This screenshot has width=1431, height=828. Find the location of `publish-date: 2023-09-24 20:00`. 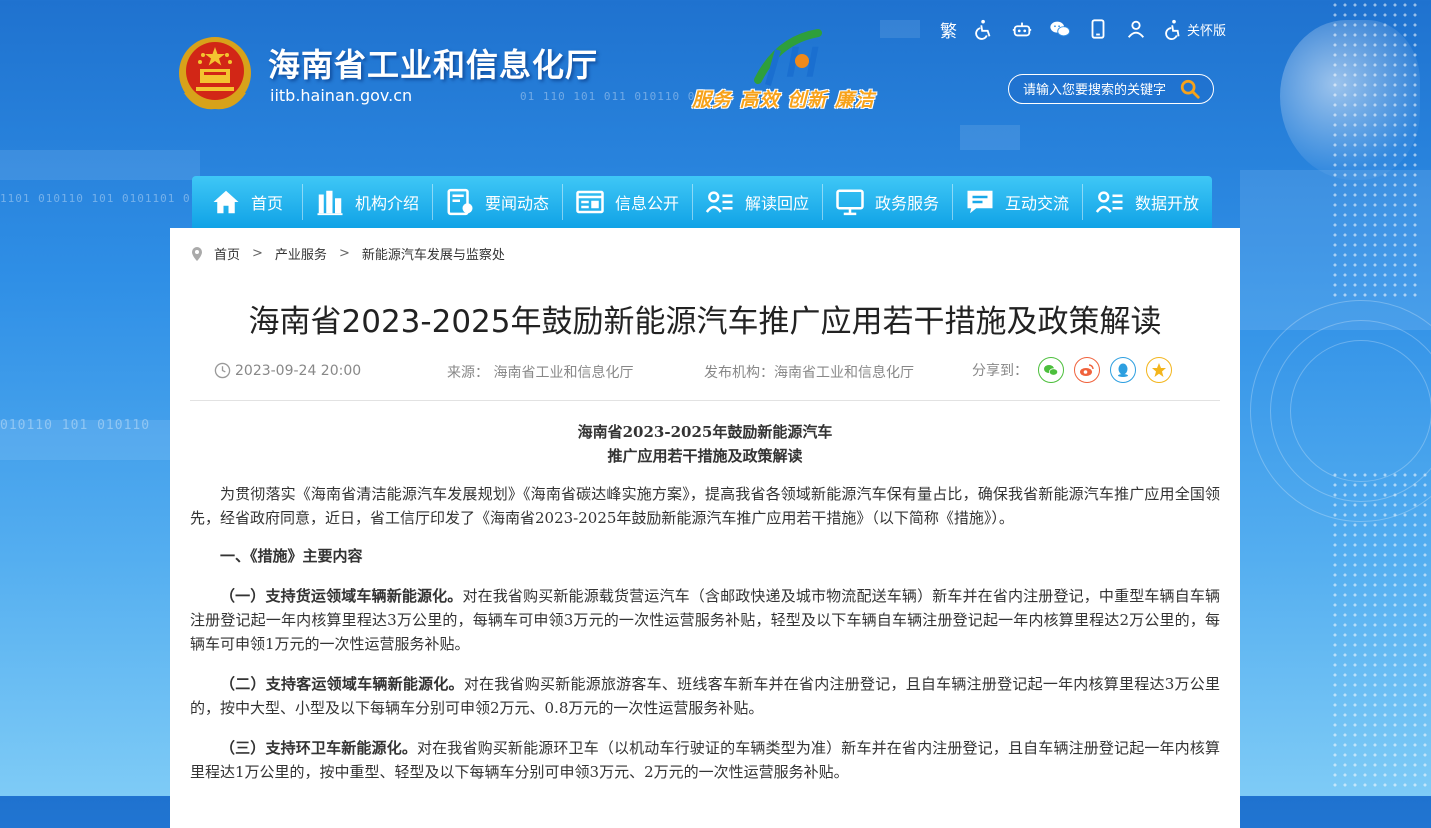

publish-date: 2023-09-24 20:00 is located at coordinates (287, 370).